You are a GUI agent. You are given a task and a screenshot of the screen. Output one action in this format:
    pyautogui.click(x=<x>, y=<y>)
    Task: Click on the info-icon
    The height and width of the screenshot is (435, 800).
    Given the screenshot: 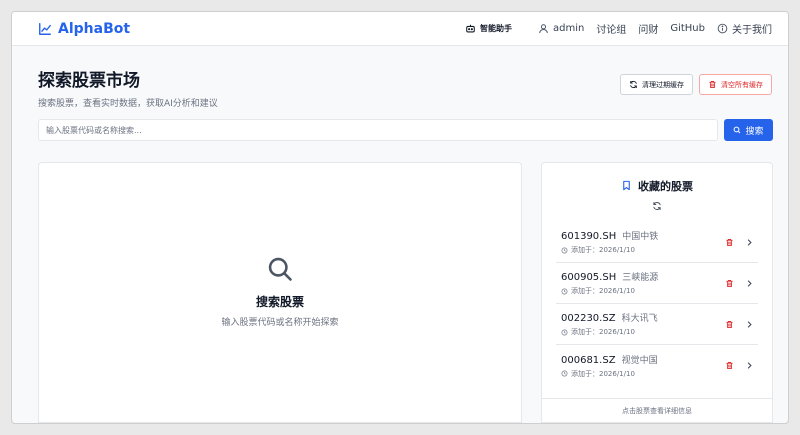 What is the action you would take?
    pyautogui.click(x=722, y=28)
    